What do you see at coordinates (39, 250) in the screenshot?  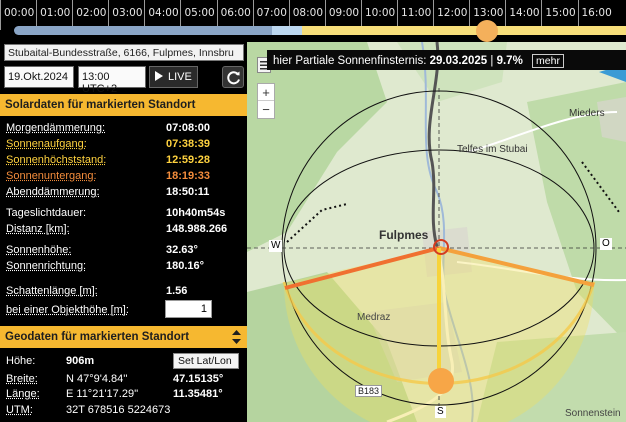 I see `sun-altitude-label: Sonnenhöhe:` at bounding box center [39, 250].